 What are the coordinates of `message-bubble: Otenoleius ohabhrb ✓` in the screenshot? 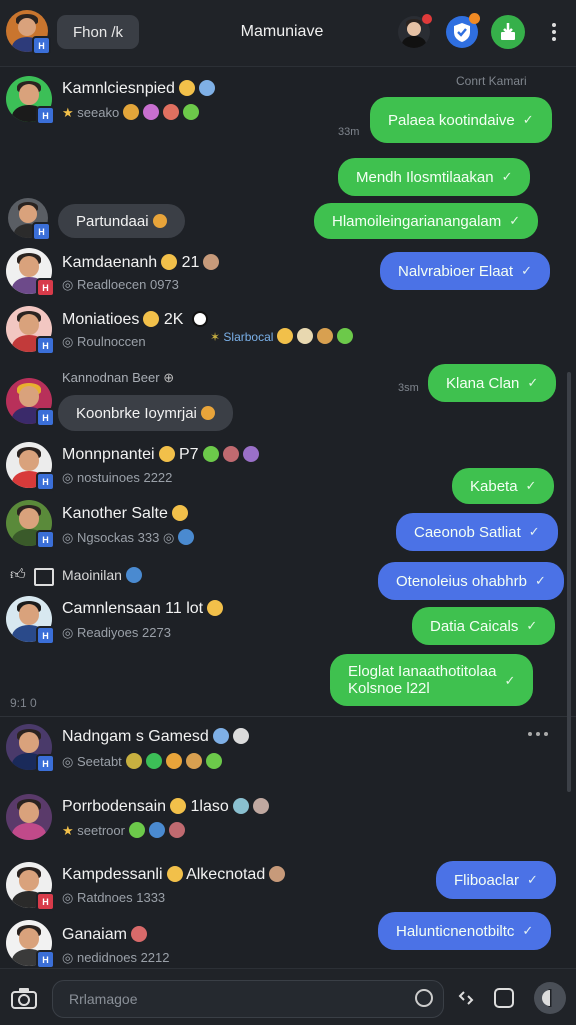 It's located at (471, 581).